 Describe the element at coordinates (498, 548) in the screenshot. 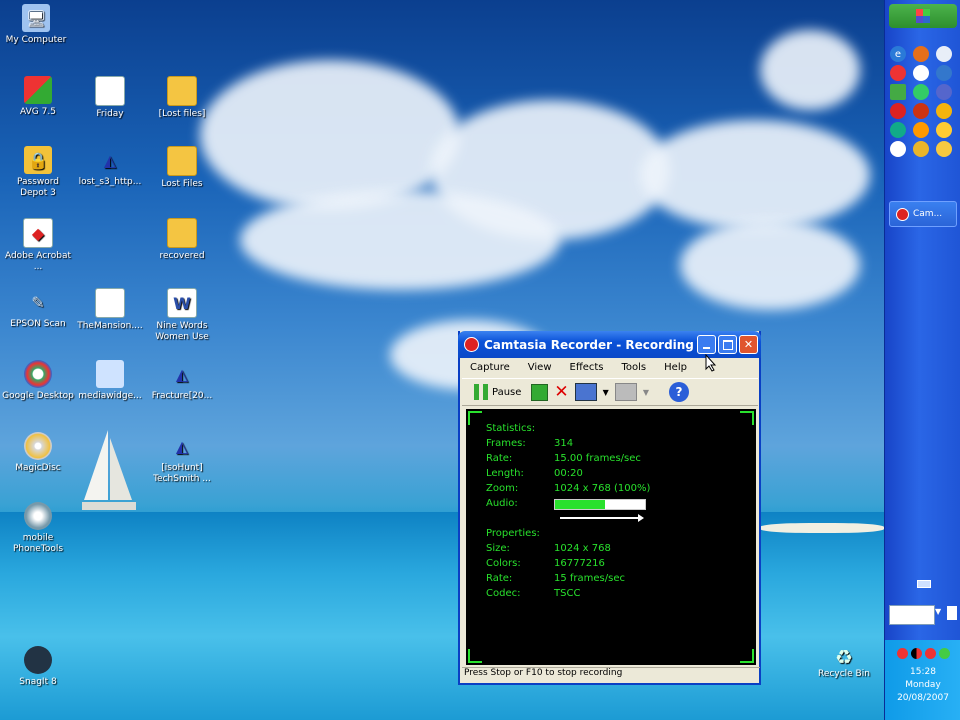

I see `prop-key: Size:` at that location.